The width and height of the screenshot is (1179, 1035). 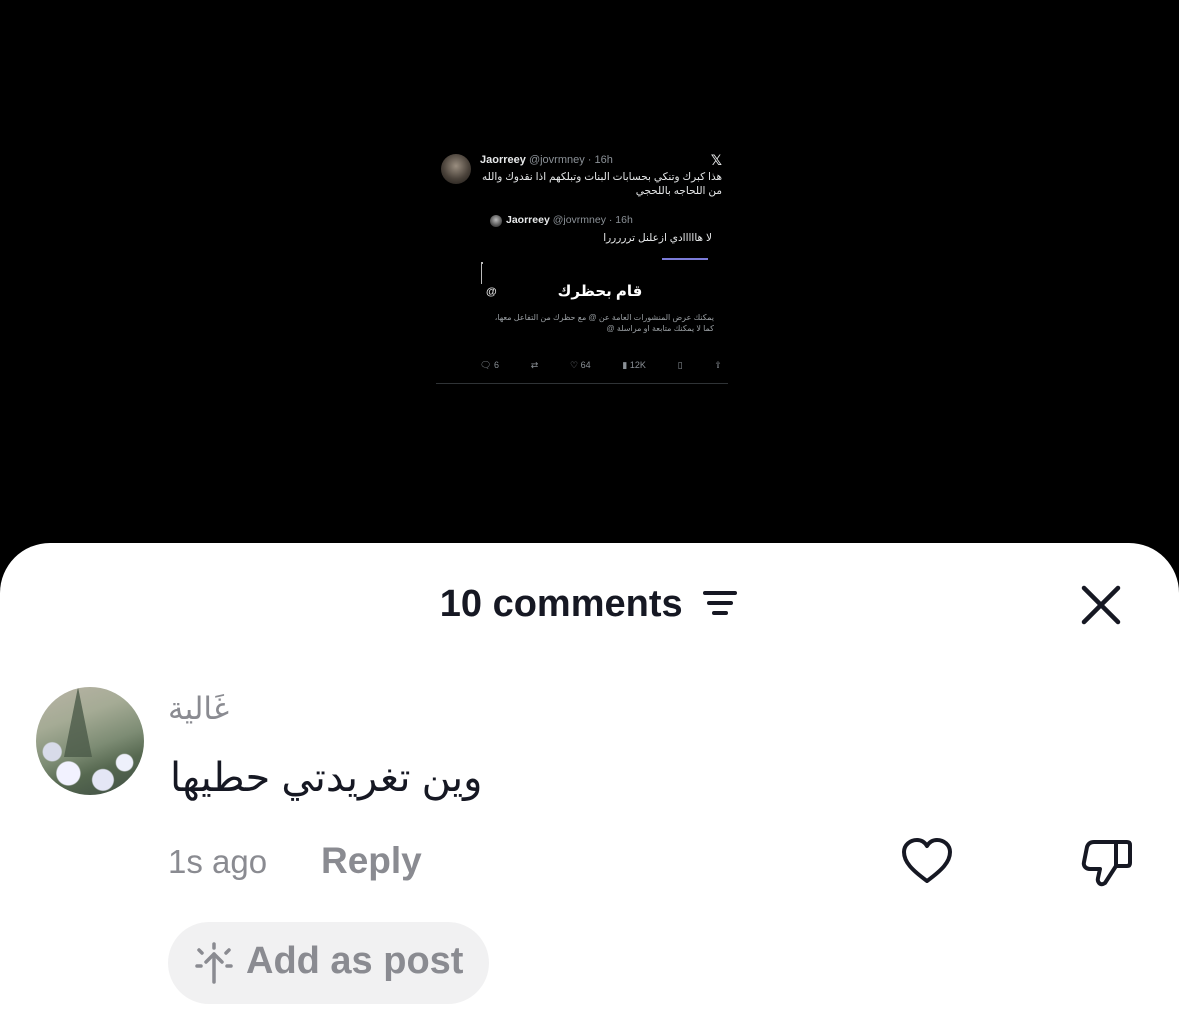 What do you see at coordinates (680, 365) in the screenshot?
I see `bookmark-icon: ▯` at bounding box center [680, 365].